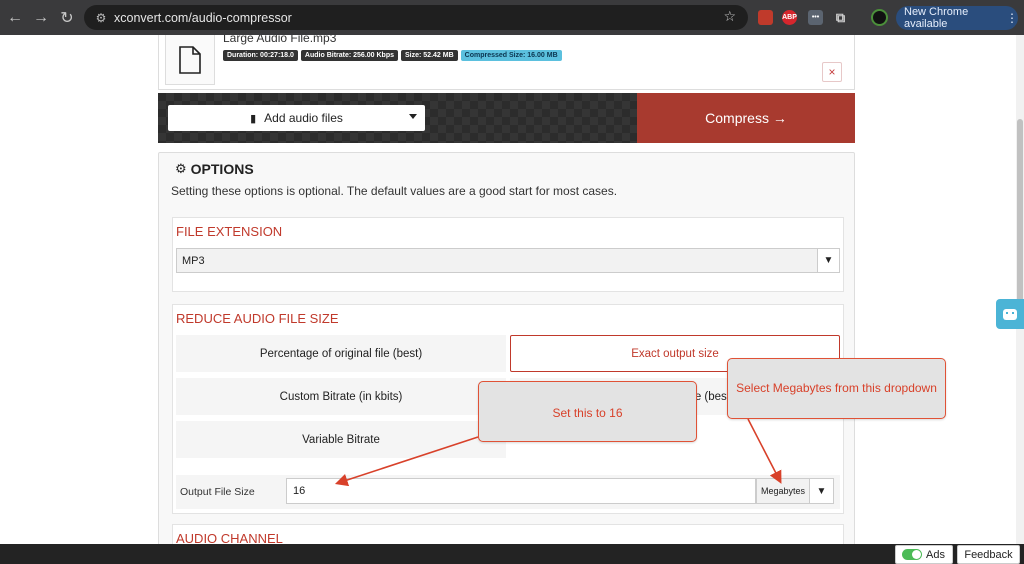  Describe the element at coordinates (190, 60) in the screenshot. I see `file-document-icon` at that location.